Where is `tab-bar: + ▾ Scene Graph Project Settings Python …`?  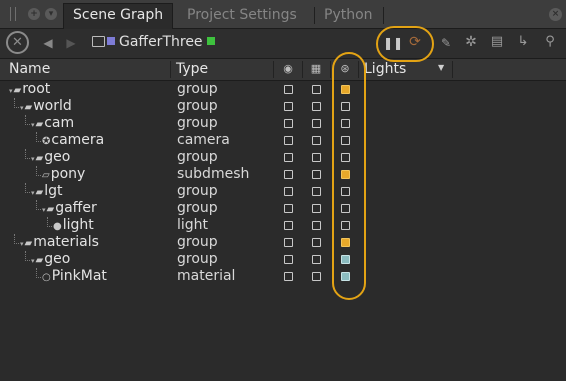
tab-bar: + ▾ Scene Graph Project Settings Python … is located at coordinates (283, 14).